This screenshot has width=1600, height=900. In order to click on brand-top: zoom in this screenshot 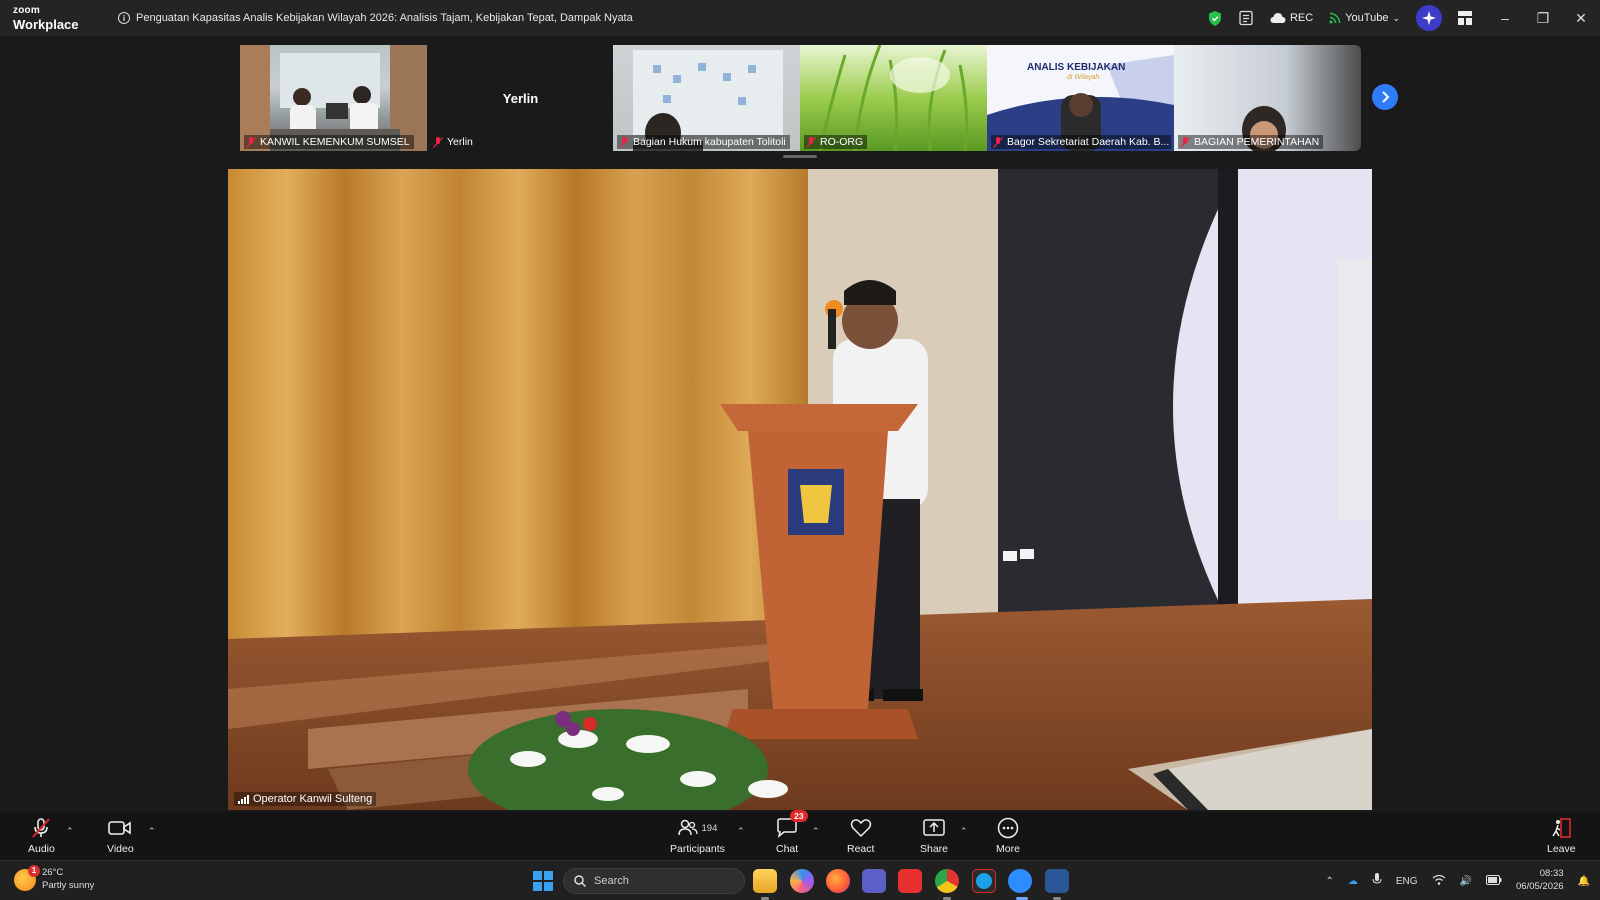, I will do `click(26, 10)`.